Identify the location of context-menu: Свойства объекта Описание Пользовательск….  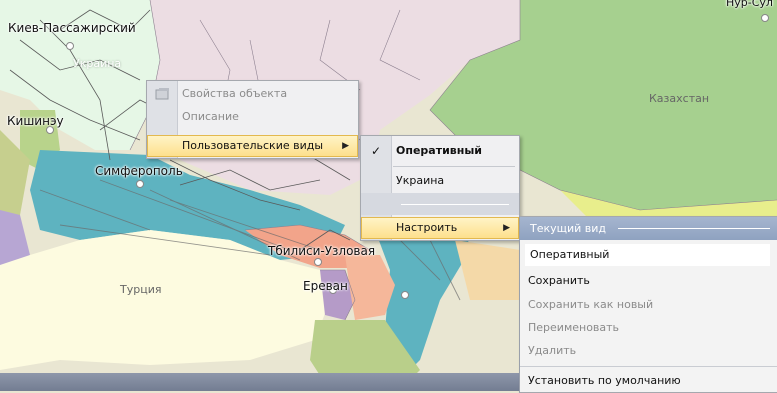
(252, 119).